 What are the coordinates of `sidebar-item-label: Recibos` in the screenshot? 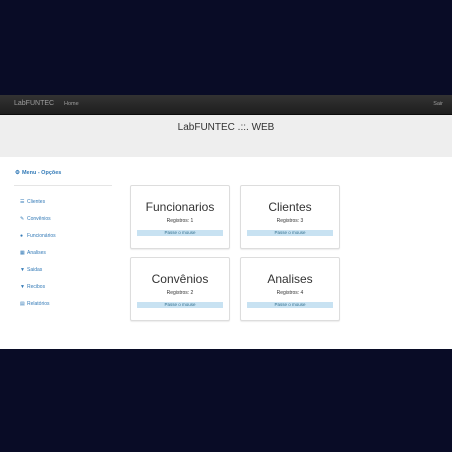 It's located at (36, 287).